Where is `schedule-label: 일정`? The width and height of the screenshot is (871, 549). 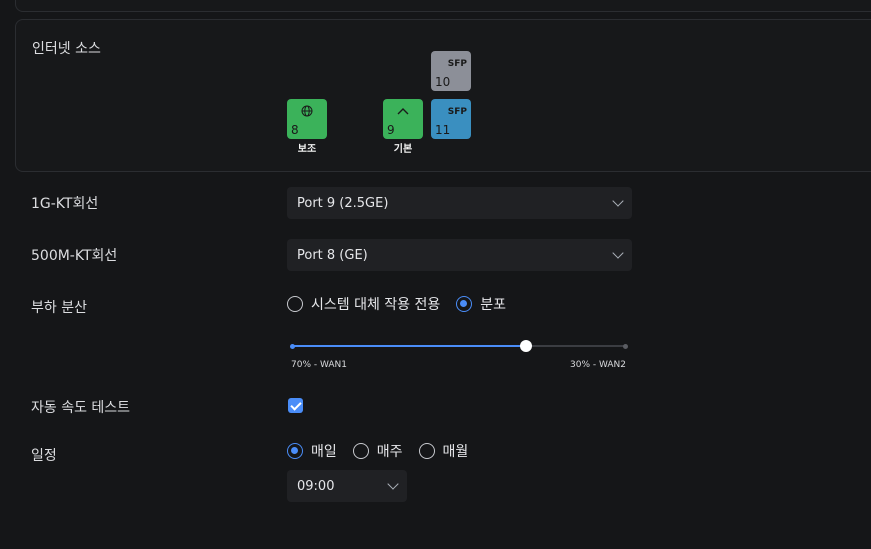 schedule-label: 일정 is located at coordinates (44, 456).